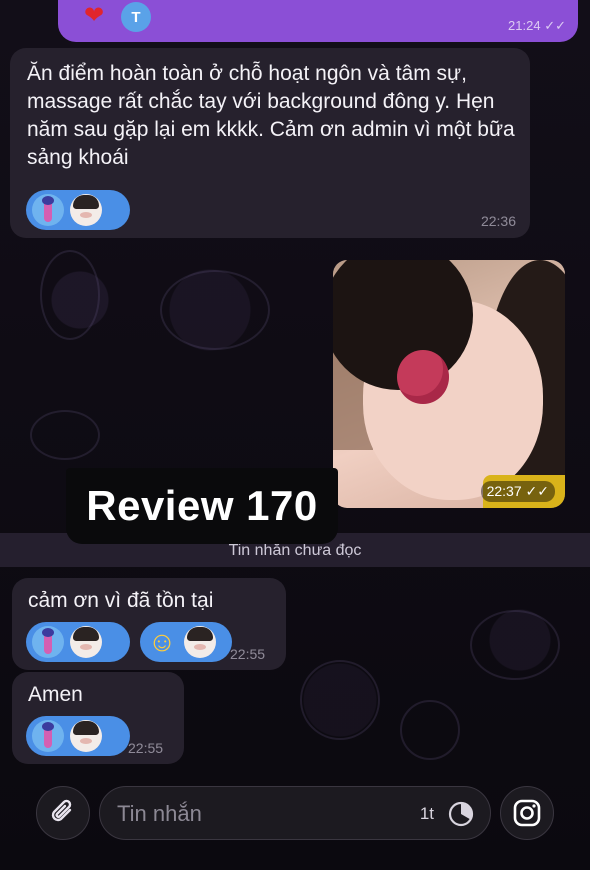 The height and width of the screenshot is (870, 590). What do you see at coordinates (318, 21) in the screenshot?
I see `outgoing-message-bubble: ❤ T 21:24 ✓✓` at bounding box center [318, 21].